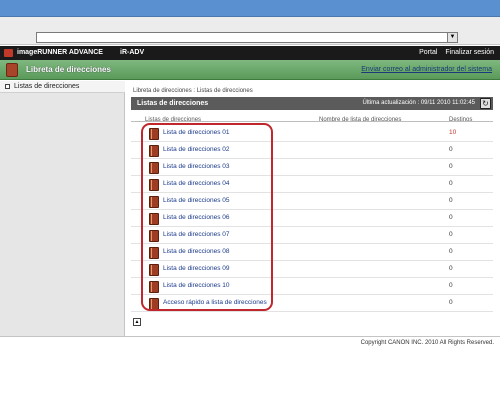 The height and width of the screenshot is (407, 500). Describe the element at coordinates (7, 86) in the screenshot. I see `bullet-icon` at that location.